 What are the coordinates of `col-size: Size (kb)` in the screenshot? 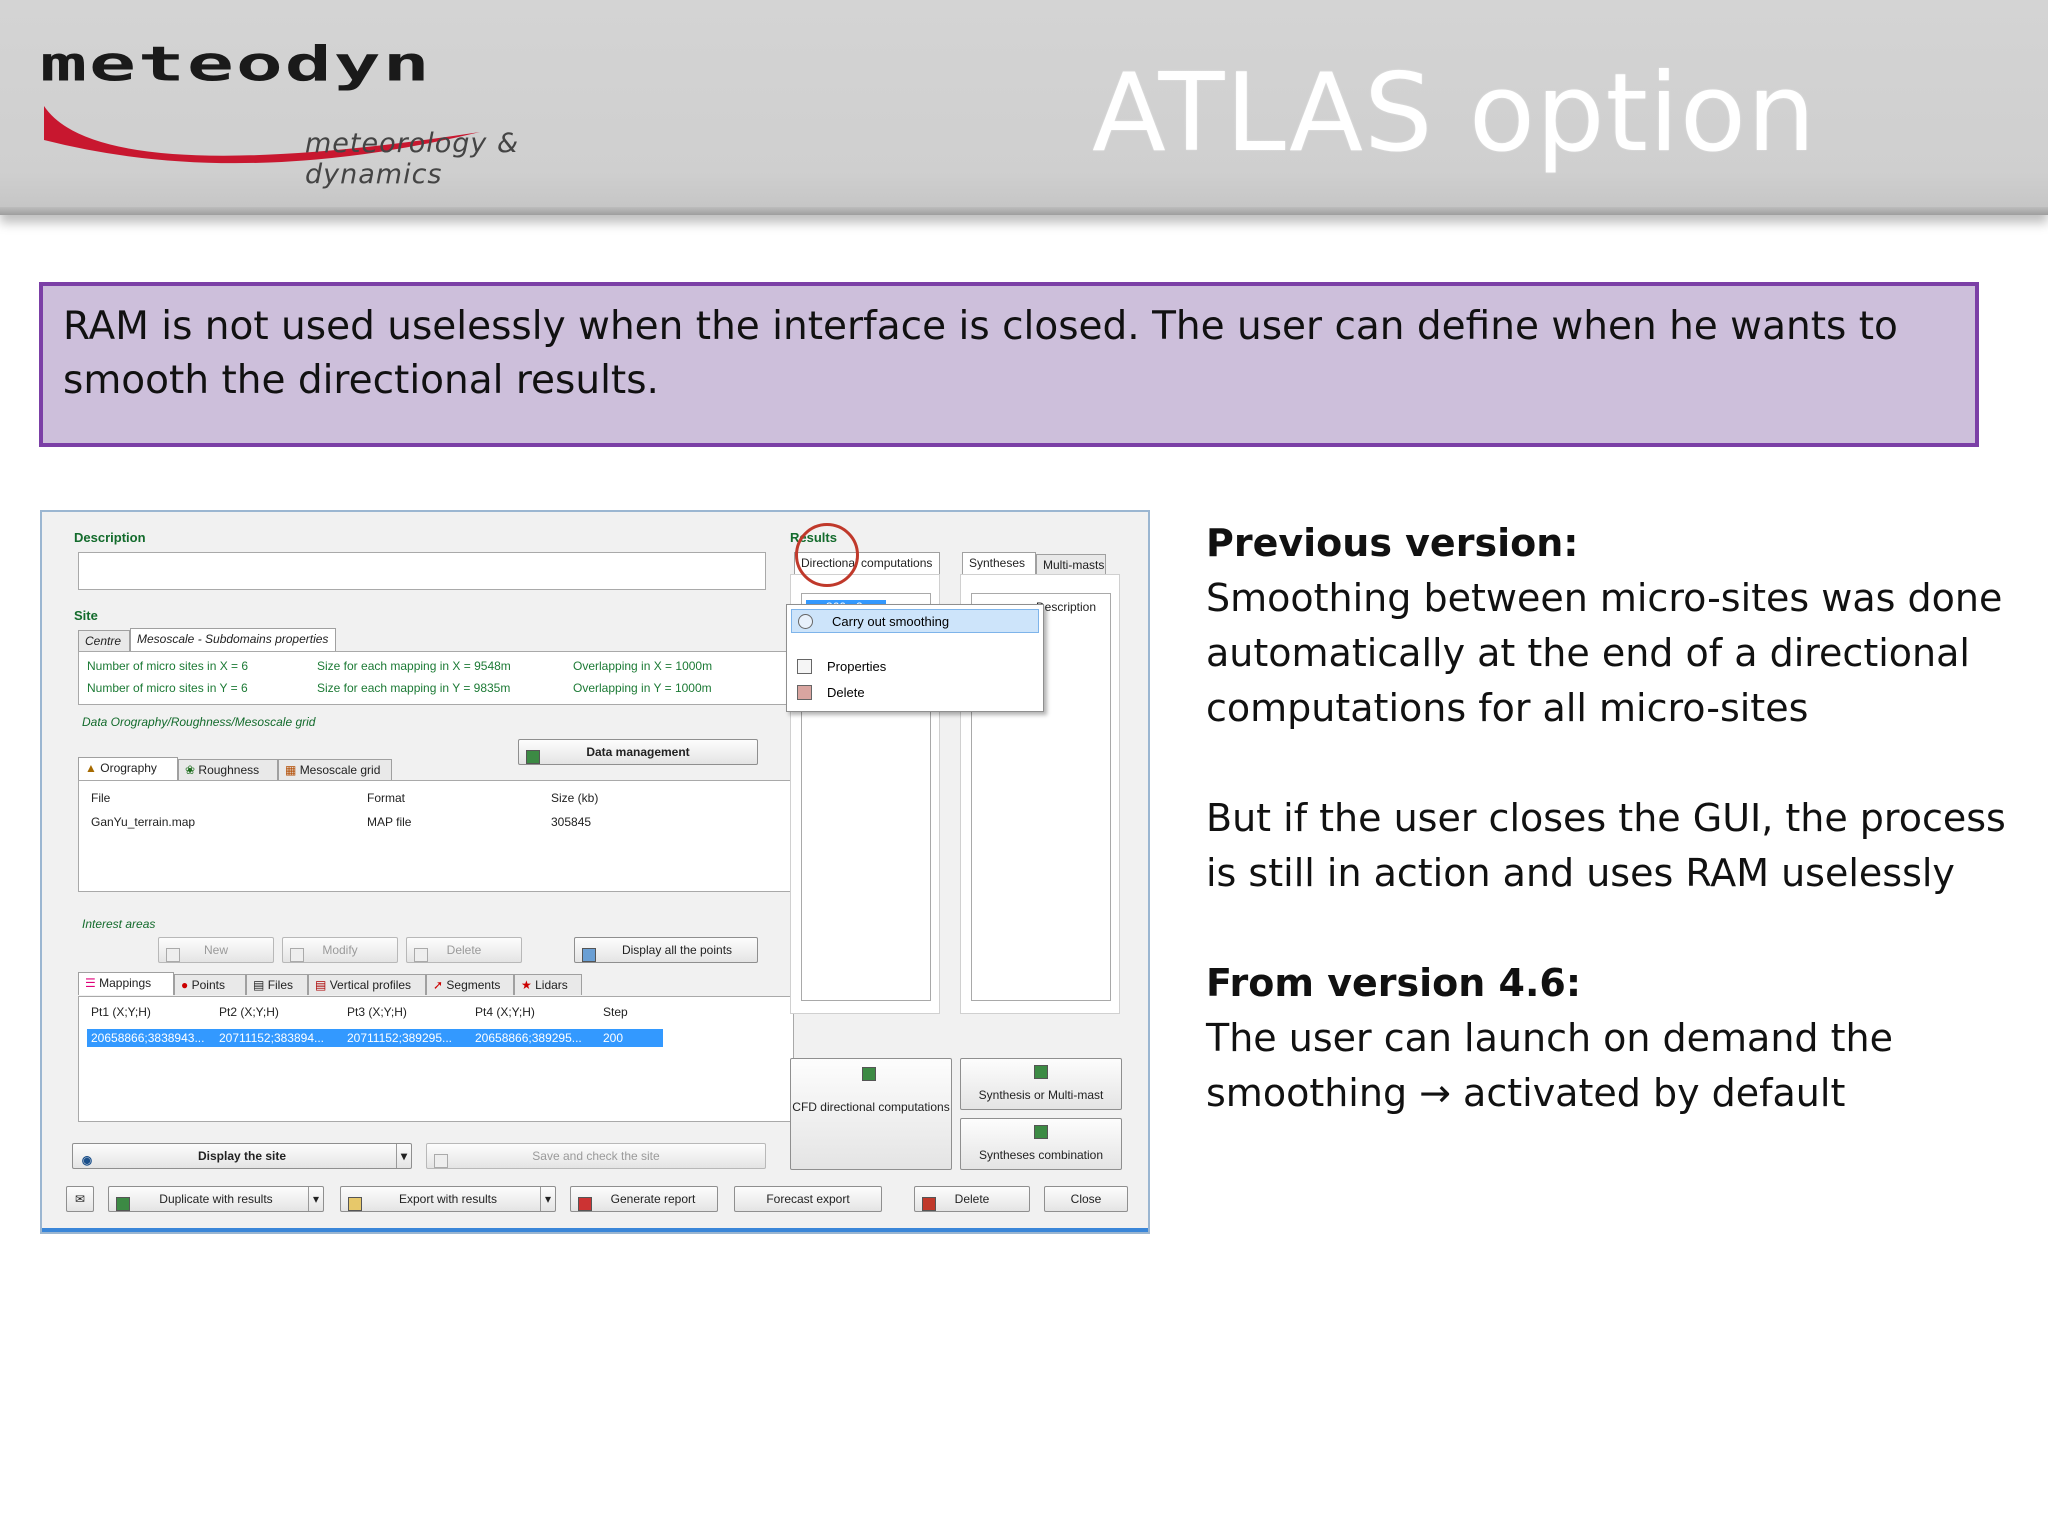 It's located at (575, 798).